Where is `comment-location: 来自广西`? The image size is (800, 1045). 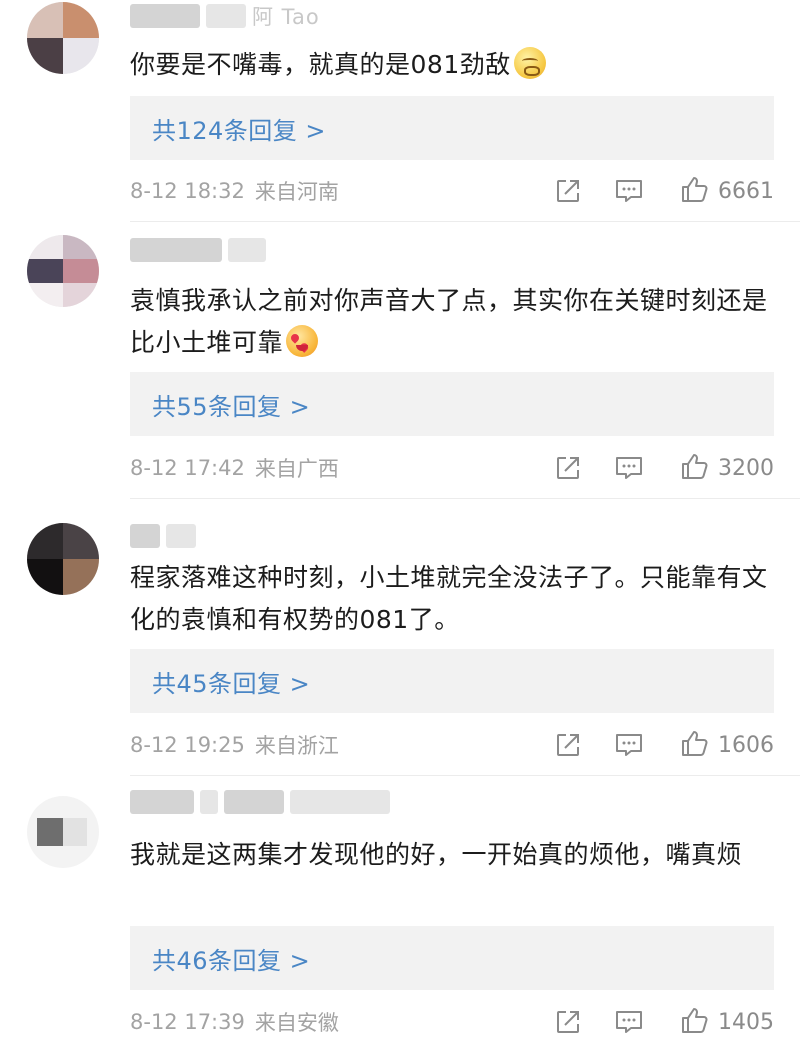
comment-location: 来自广西 is located at coordinates (296, 469).